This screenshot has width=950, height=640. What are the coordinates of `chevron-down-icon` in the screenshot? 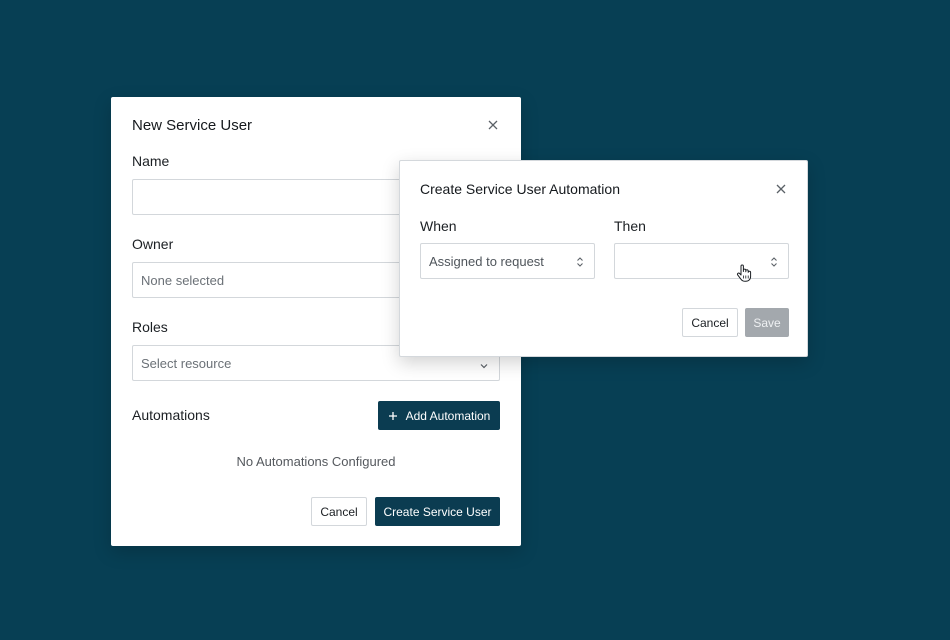 It's located at (484, 367).